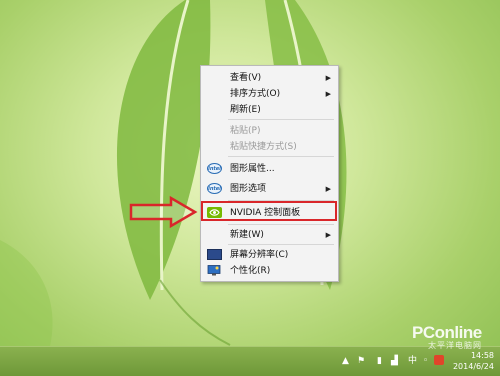  I want to click on tray-chevron-icon: ▲, so click(345, 361).